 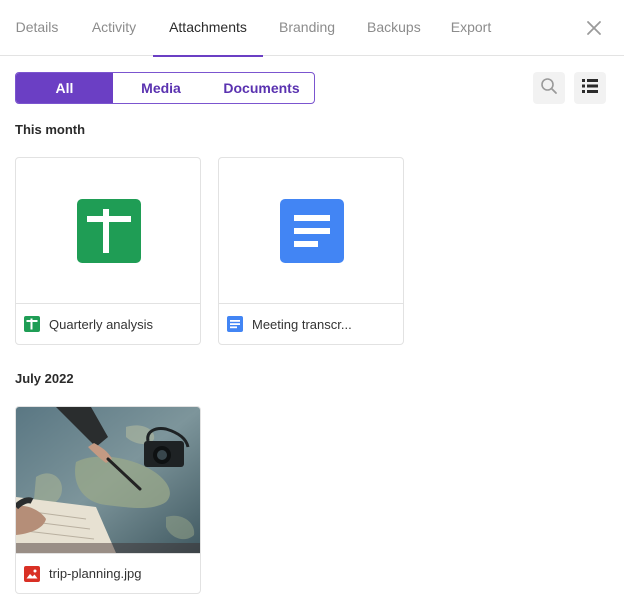 What do you see at coordinates (594, 28) in the screenshot?
I see `close-icon` at bounding box center [594, 28].